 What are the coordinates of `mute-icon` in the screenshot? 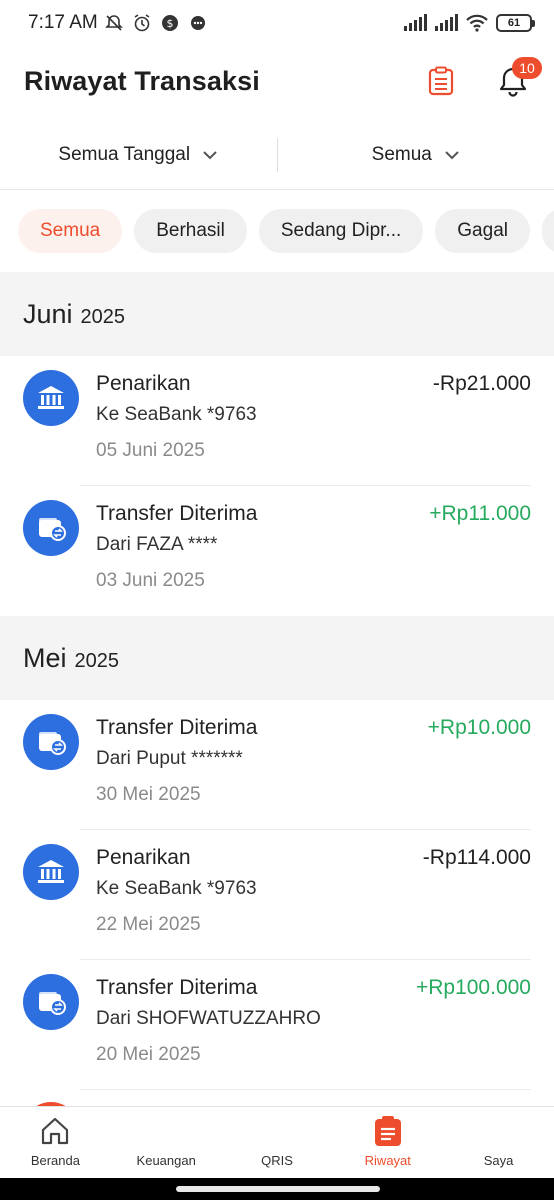 It's located at (113, 23).